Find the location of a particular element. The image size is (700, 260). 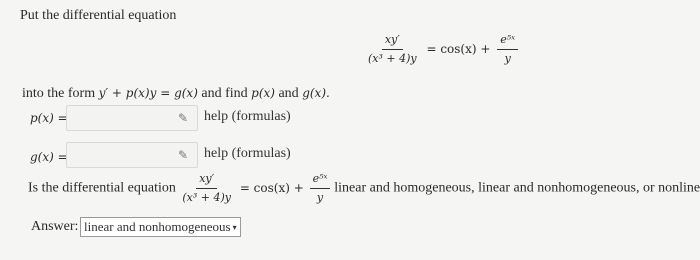

equation-rhs-numerator: e⁵ˣ is located at coordinates (508, 41).